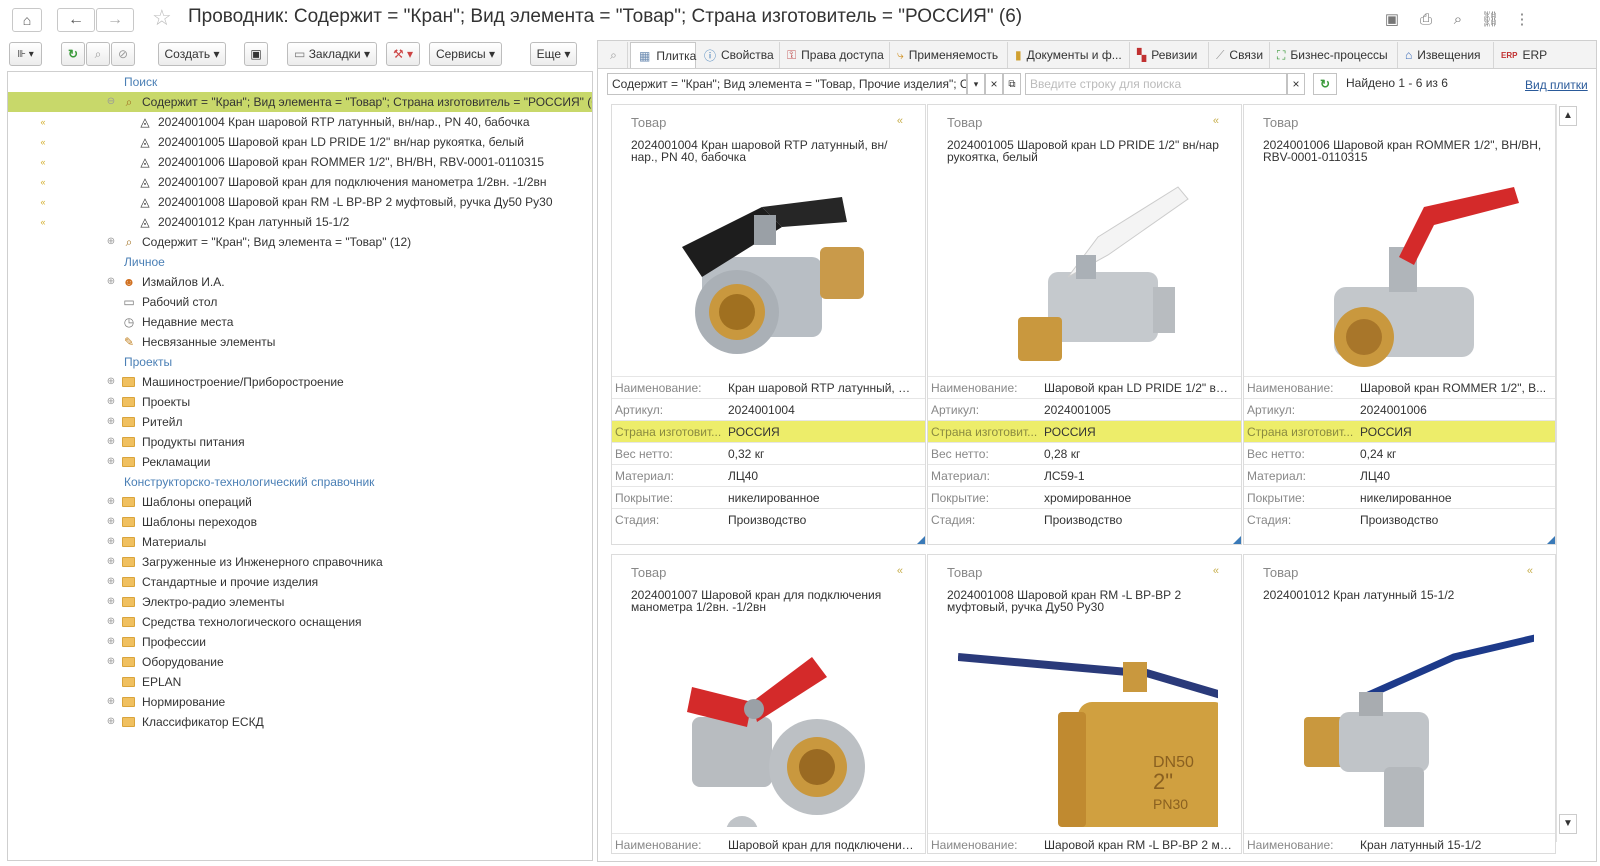  I want to click on tree-folder: ⊕ Материалы, so click(300, 542).